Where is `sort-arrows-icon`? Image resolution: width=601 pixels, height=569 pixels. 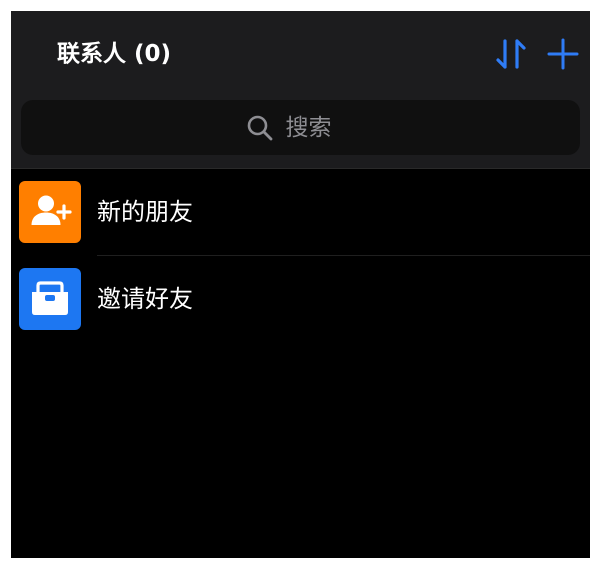
sort-arrows-icon is located at coordinates (511, 54).